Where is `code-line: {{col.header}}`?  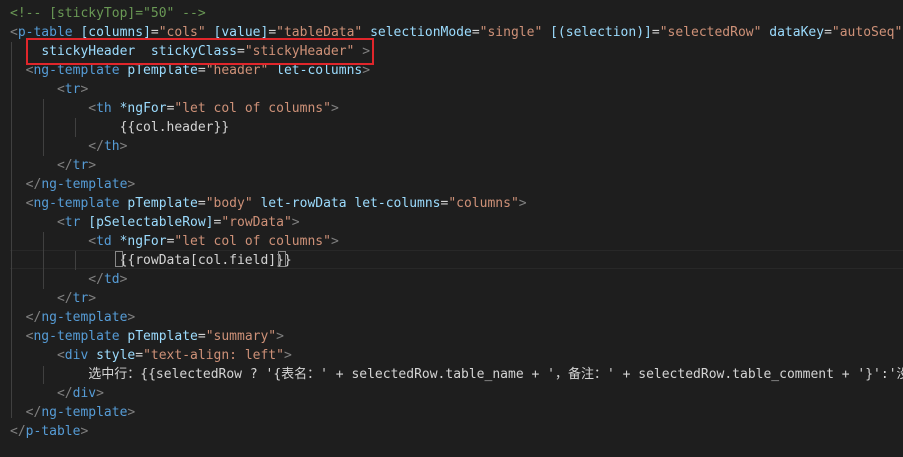
code-line: {{col.header}} is located at coordinates (120, 127).